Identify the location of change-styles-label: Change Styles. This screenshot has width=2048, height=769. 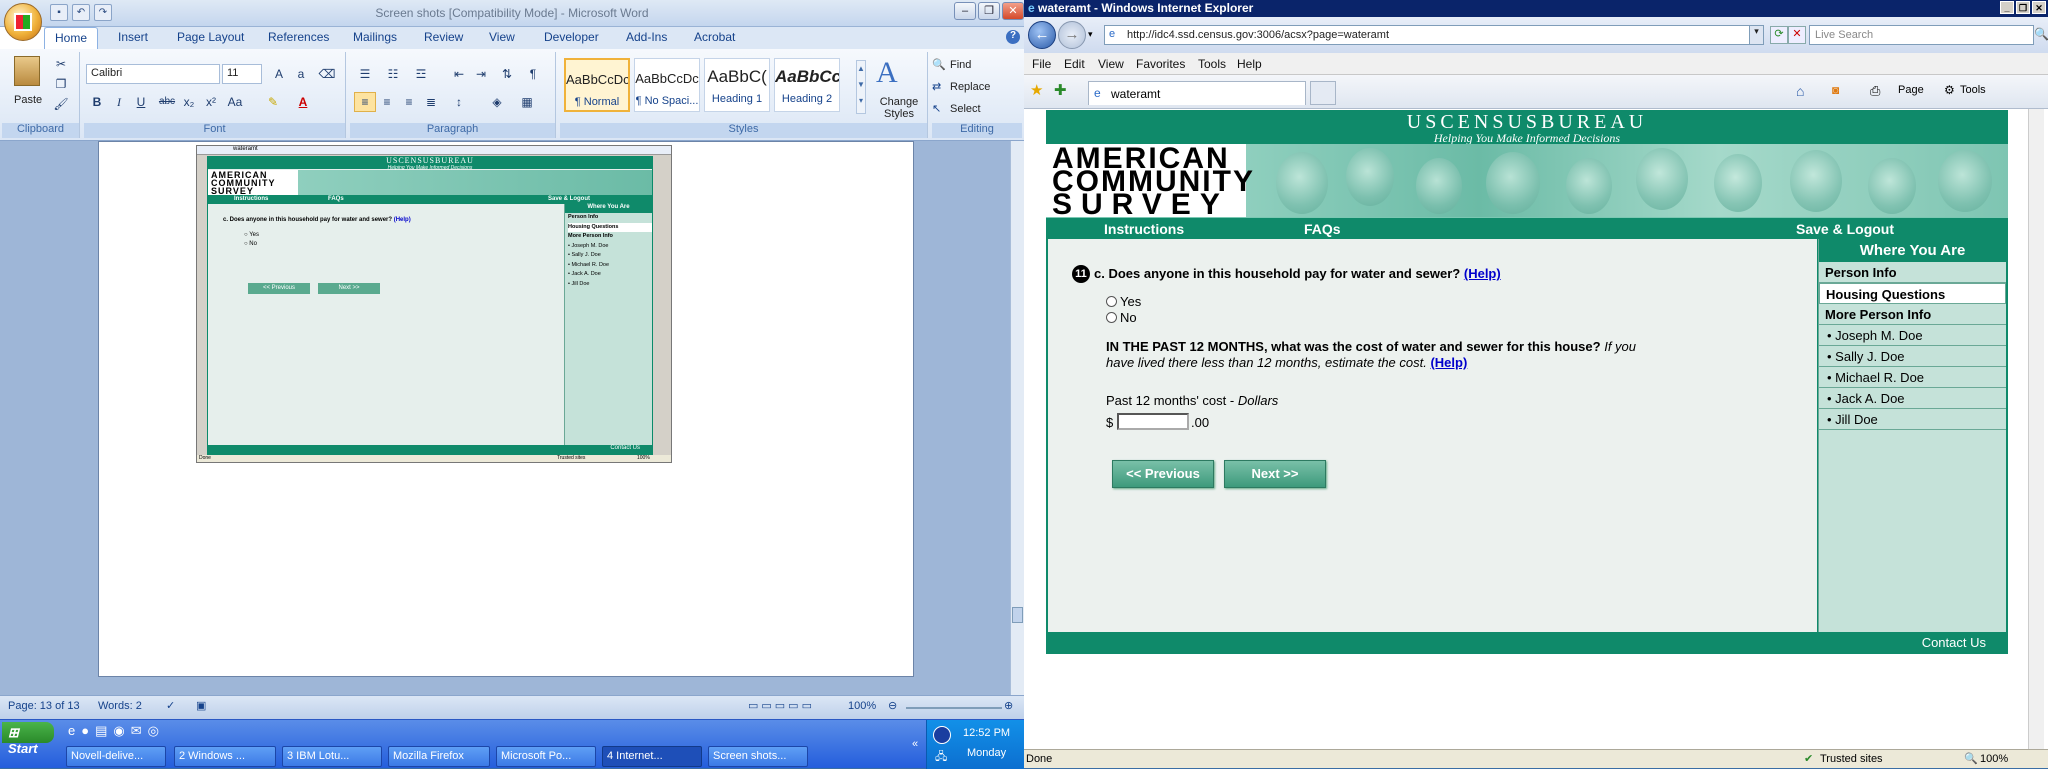
(899, 108).